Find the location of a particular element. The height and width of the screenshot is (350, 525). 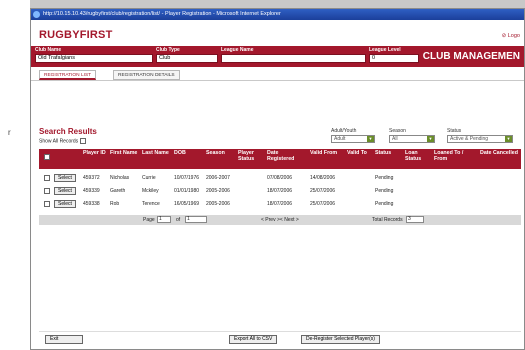

player-id: 459372 is located at coordinates (91, 178).